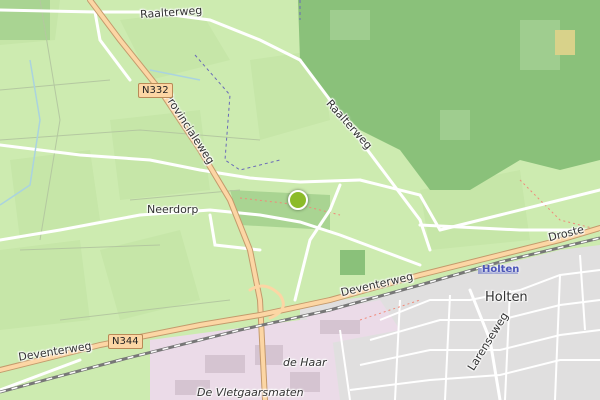  I want to click on vletgaarsmaten-label: De Vletgaarsmaten, so click(250, 392).